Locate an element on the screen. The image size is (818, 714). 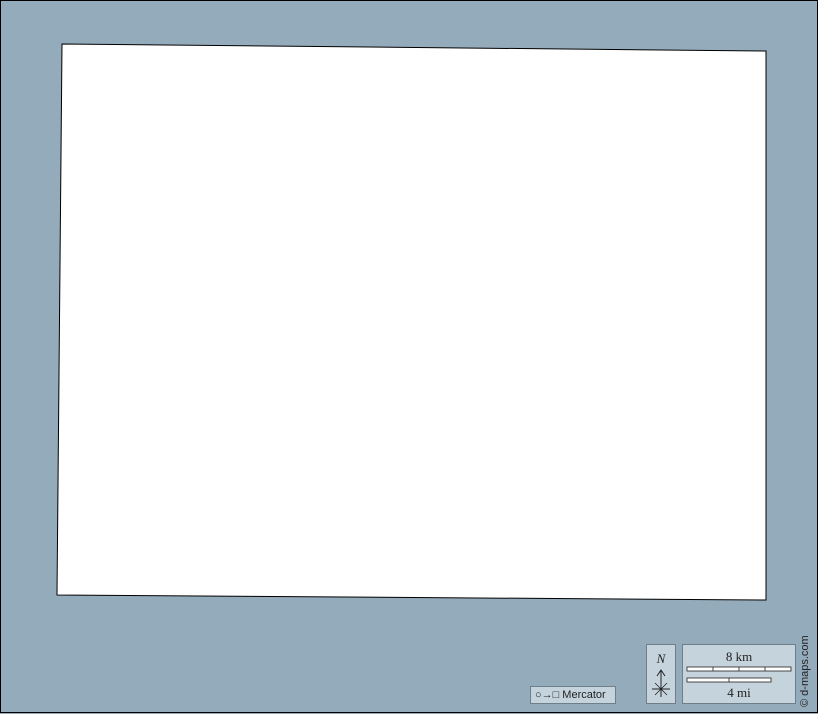
projection-label: Mercator is located at coordinates (584, 695).